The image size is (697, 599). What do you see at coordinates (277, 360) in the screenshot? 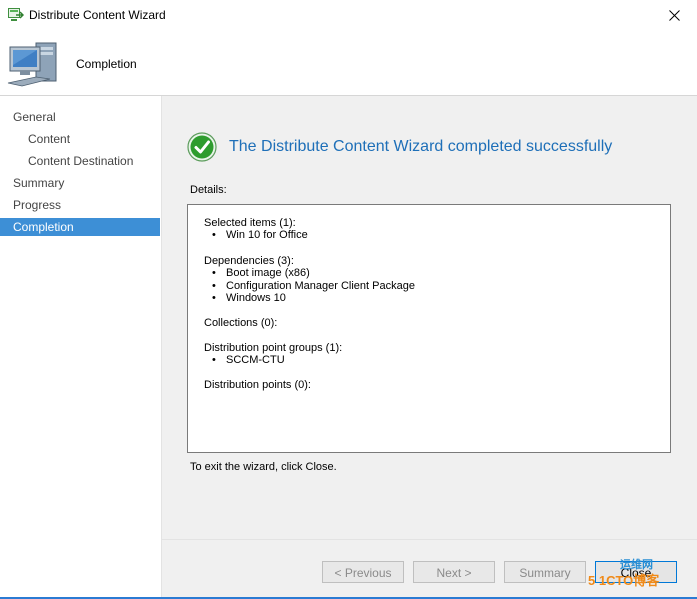
I see `list-item: SCCM-CTU` at bounding box center [277, 360].